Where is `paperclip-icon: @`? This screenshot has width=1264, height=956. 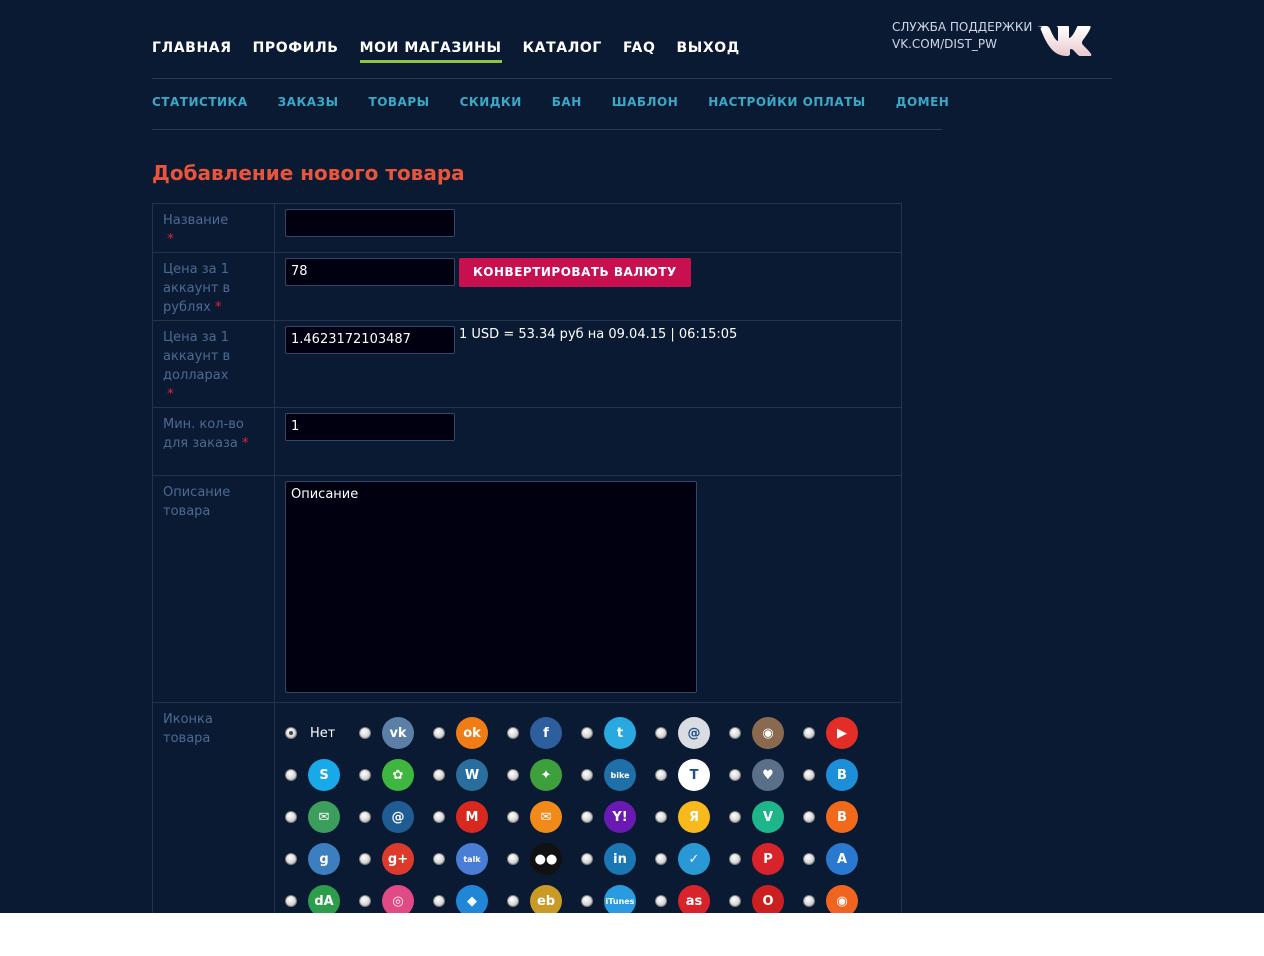
paperclip-icon: @ is located at coordinates (694, 733).